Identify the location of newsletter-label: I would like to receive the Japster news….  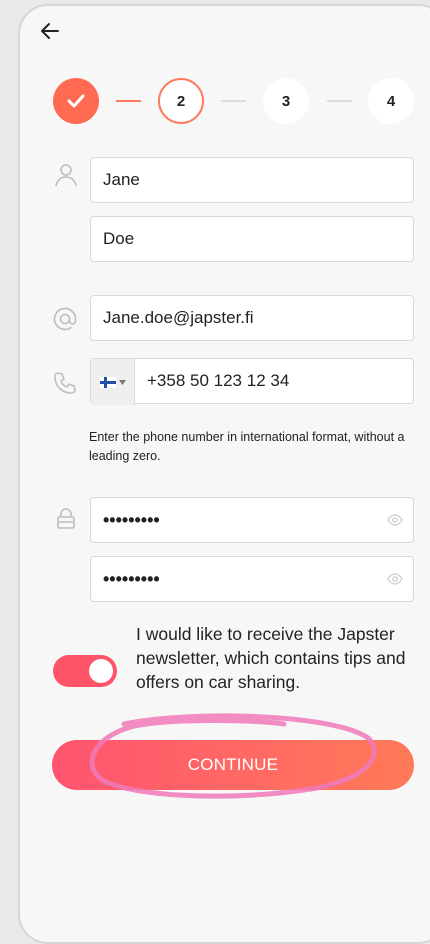
(271, 658).